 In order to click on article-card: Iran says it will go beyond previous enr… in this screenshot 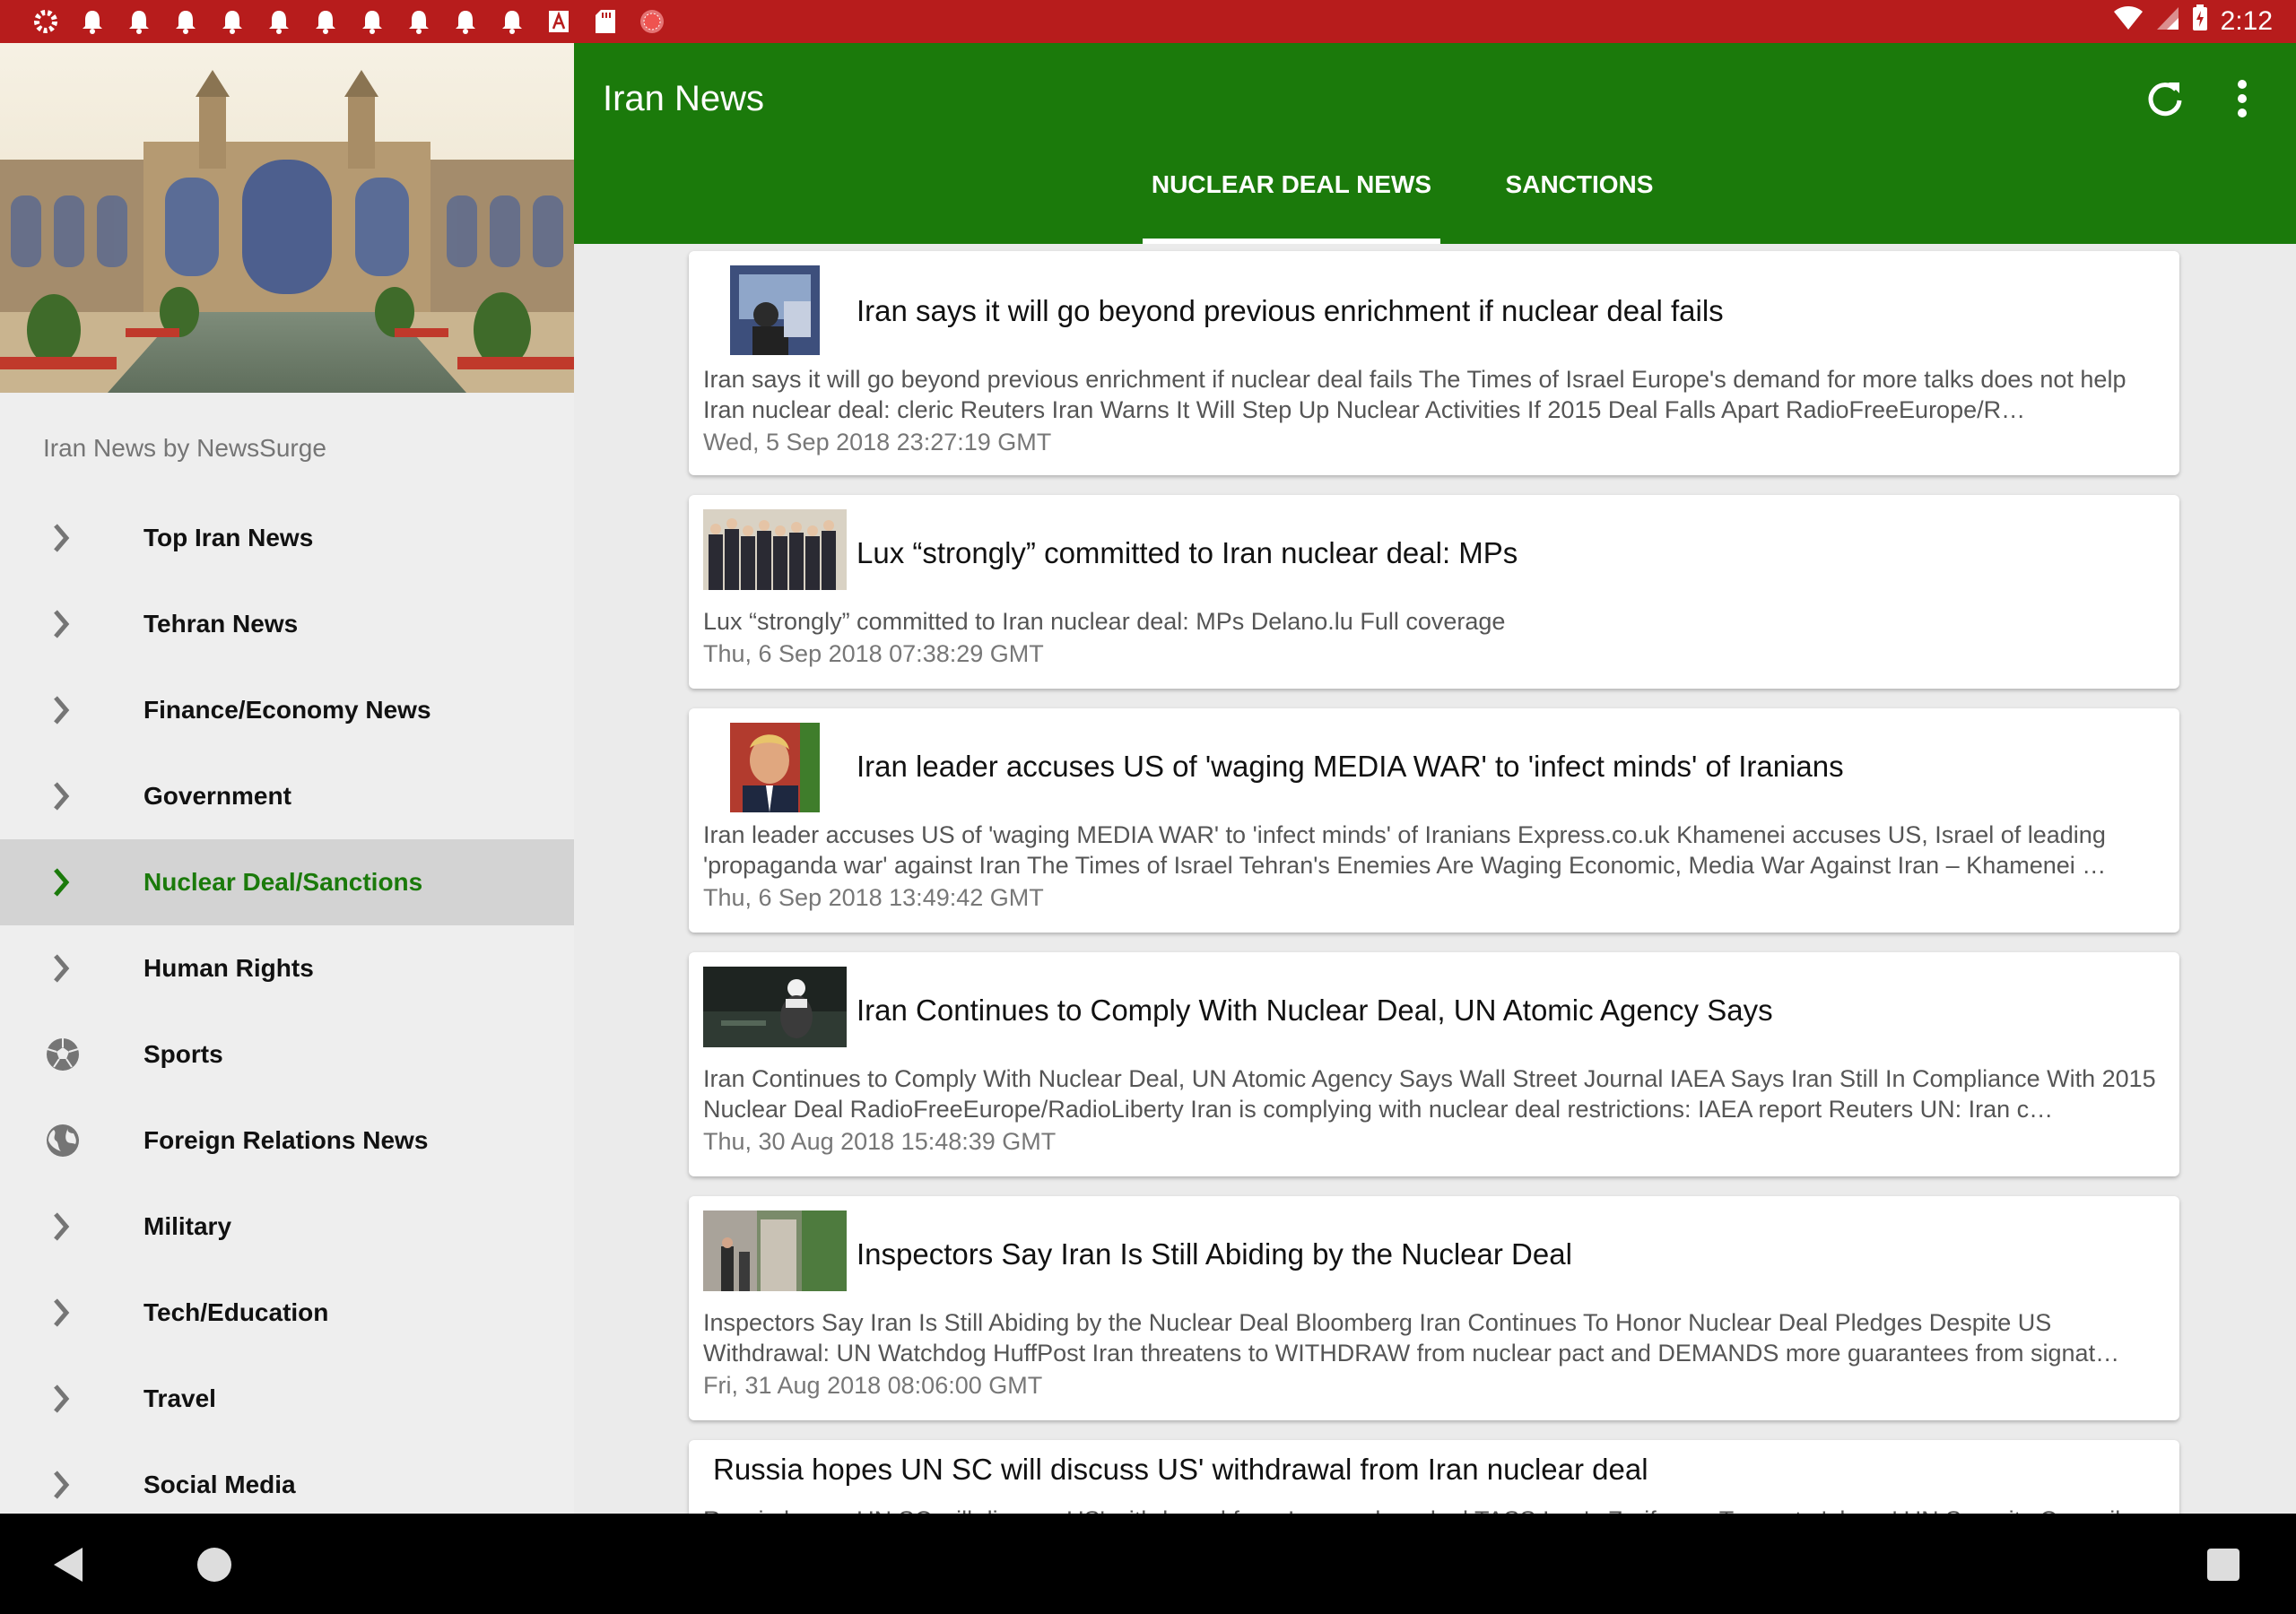, I will do `click(1434, 363)`.